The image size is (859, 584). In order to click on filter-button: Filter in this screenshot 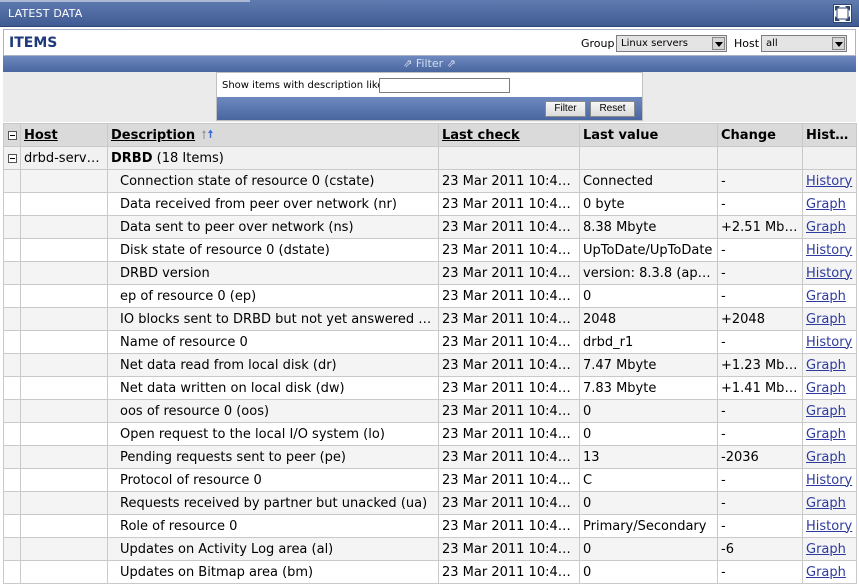, I will do `click(565, 109)`.